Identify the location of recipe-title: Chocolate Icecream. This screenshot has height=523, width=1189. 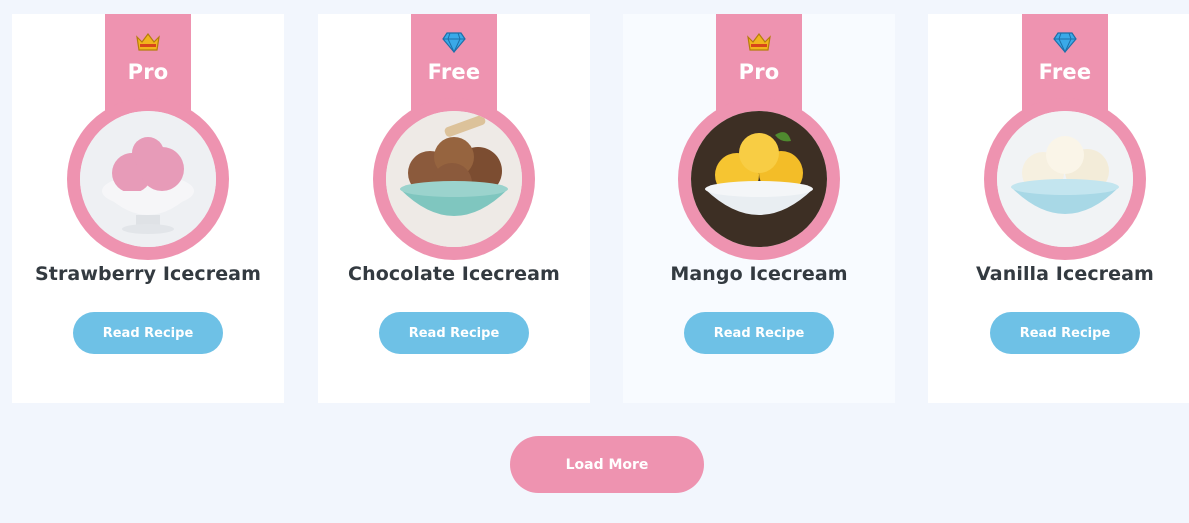
(454, 274).